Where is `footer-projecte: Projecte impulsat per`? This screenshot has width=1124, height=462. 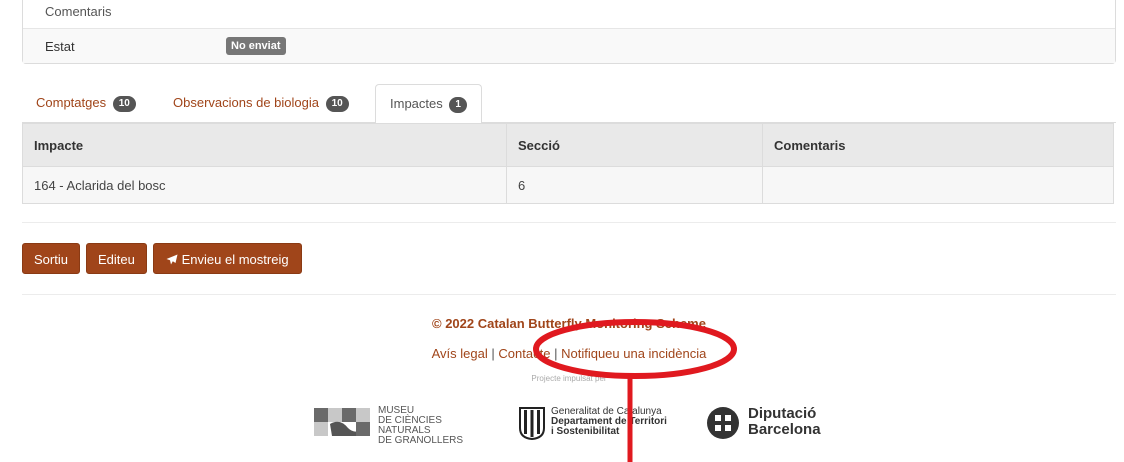
footer-projecte: Projecte impulsat per is located at coordinates (569, 378).